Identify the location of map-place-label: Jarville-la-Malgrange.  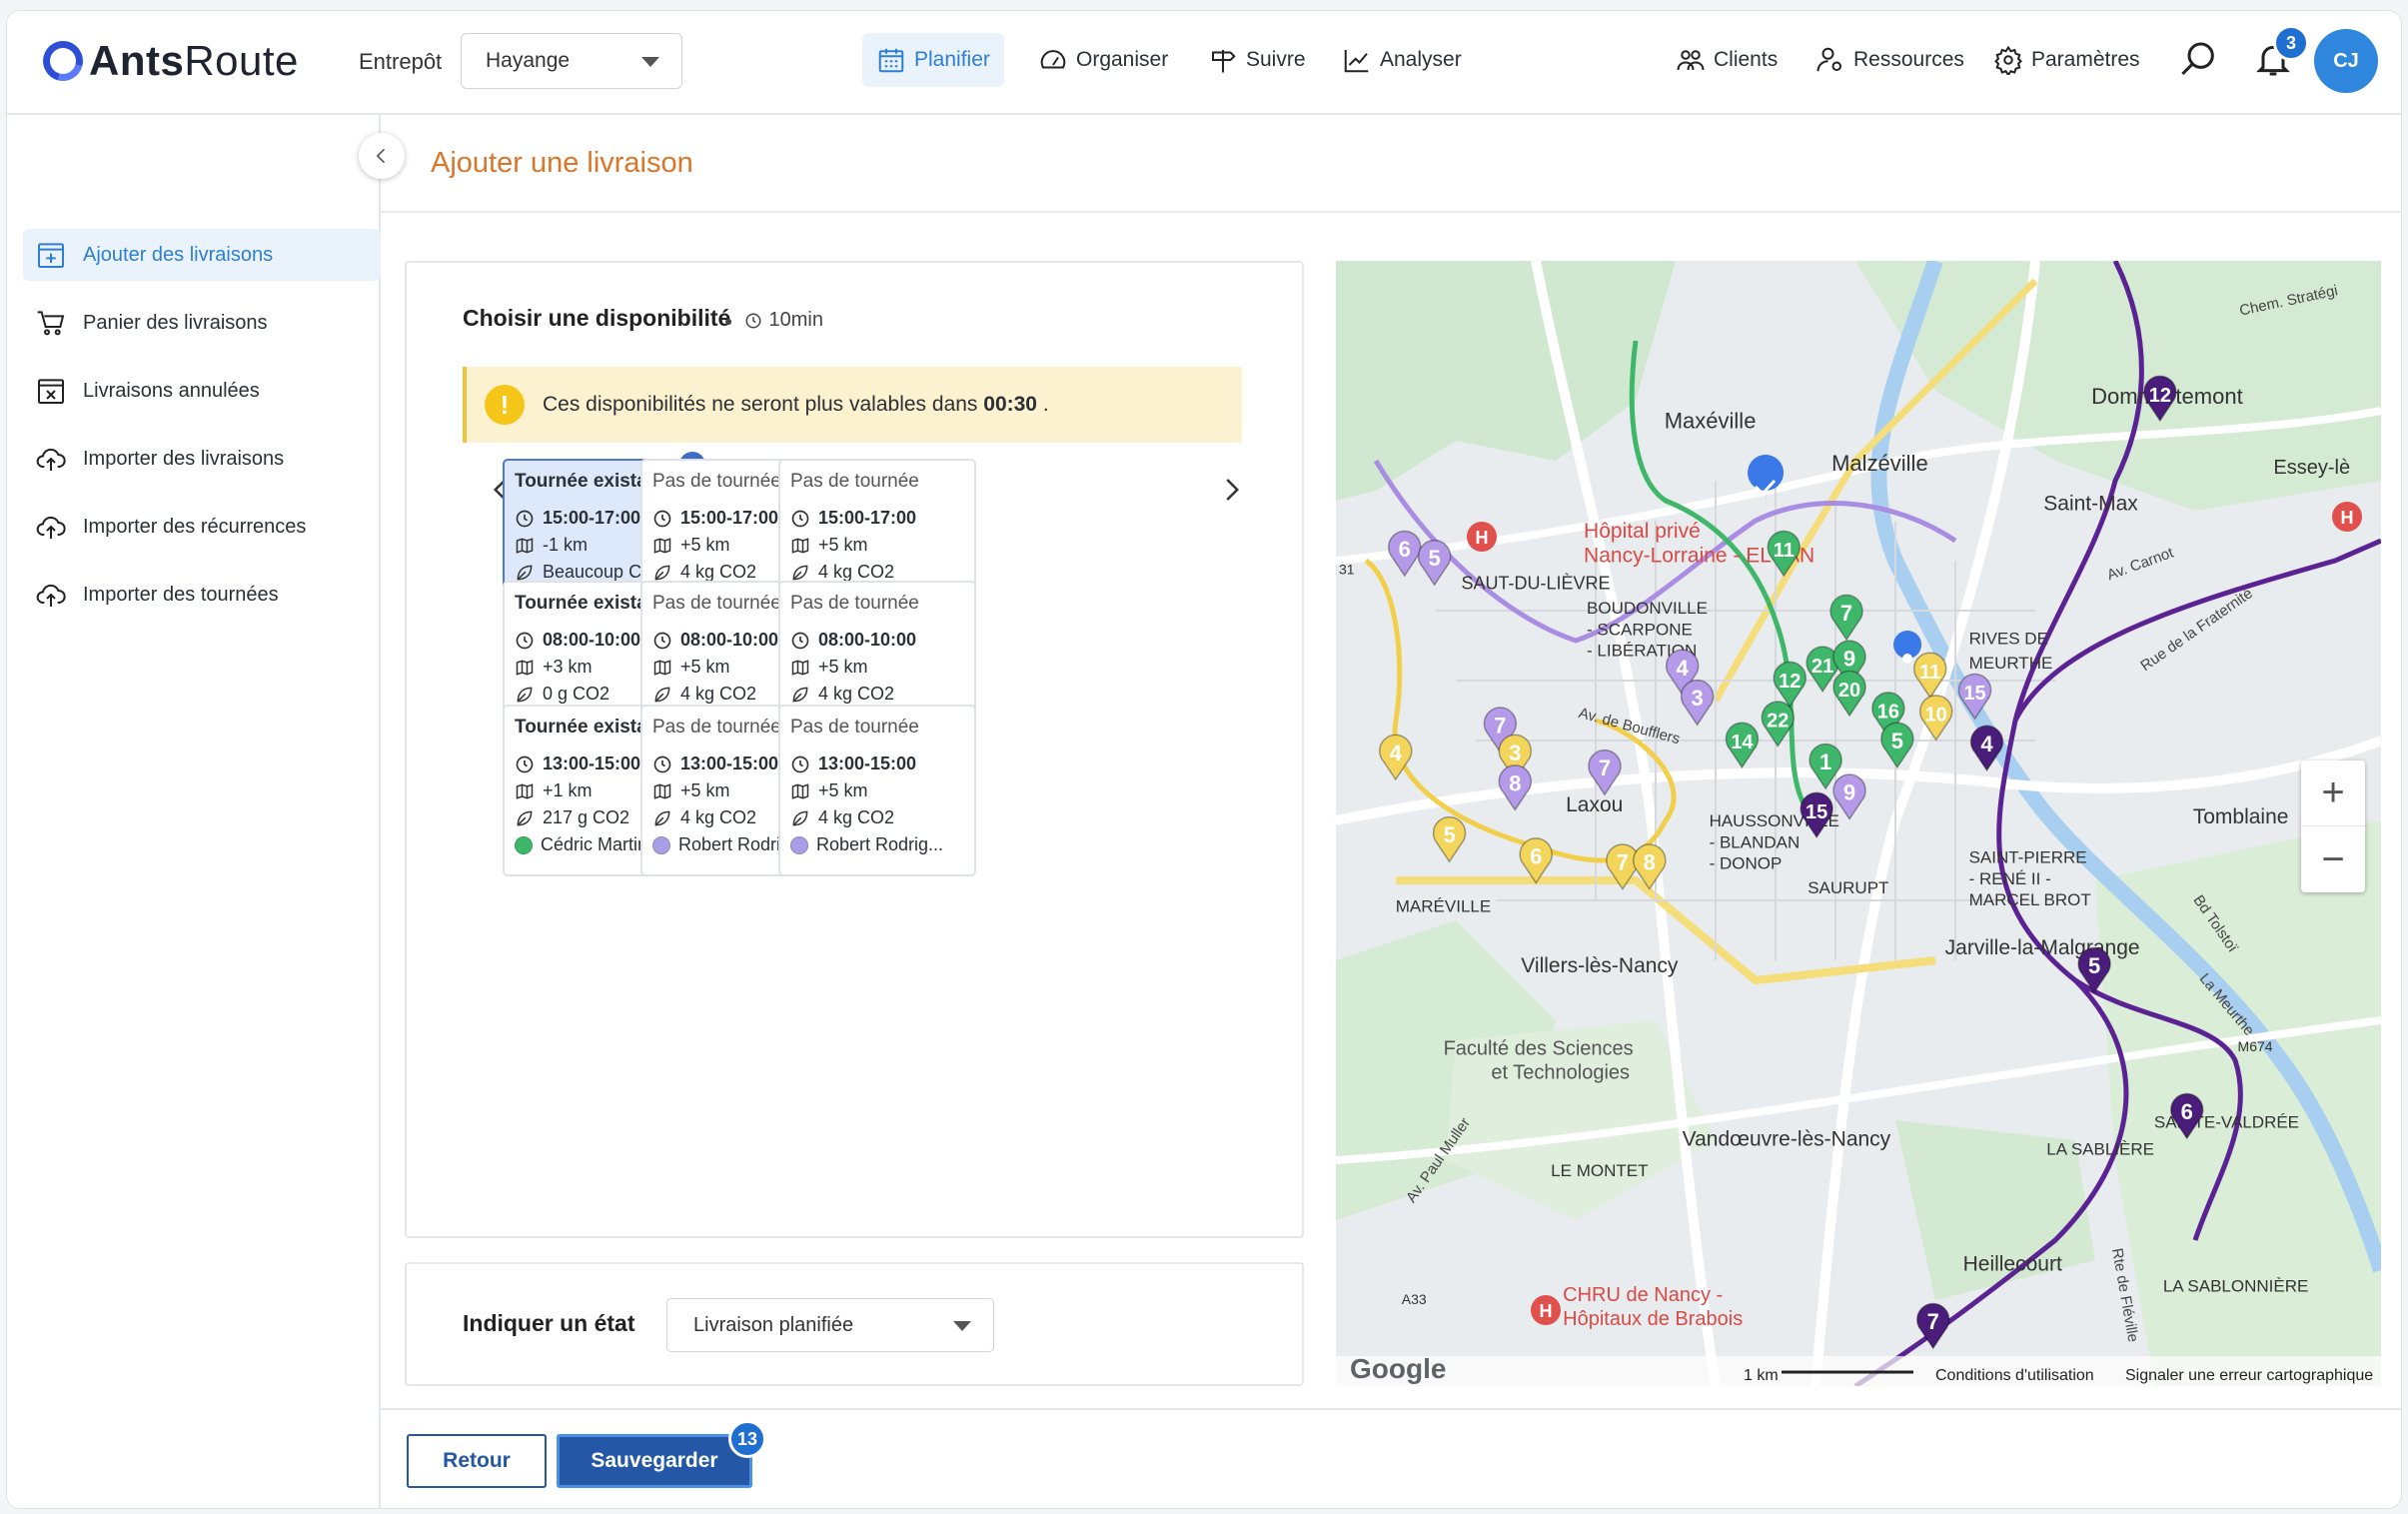
(2042, 948).